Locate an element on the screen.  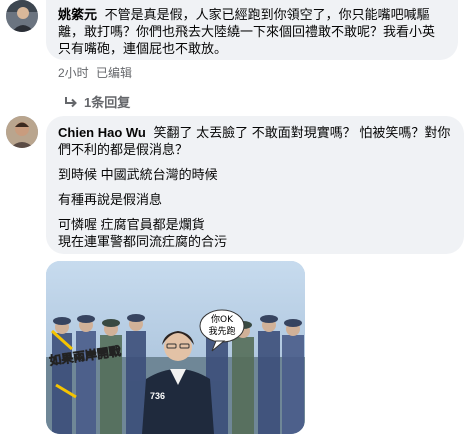
reply-arrow-icon is located at coordinates (71, 101).